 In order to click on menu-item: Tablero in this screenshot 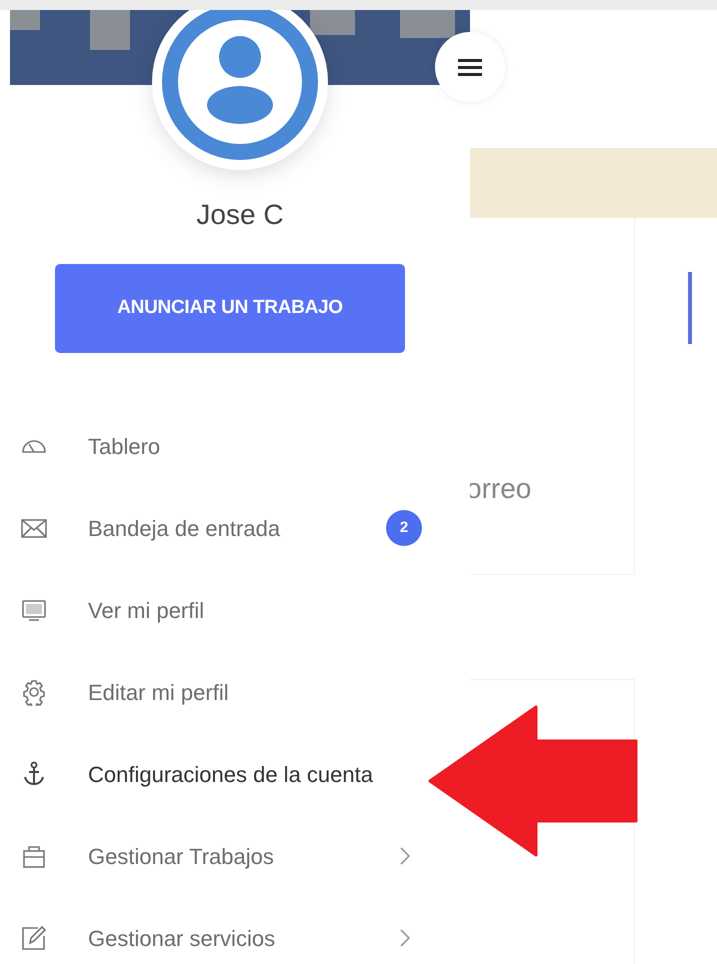, I will do `click(219, 446)`.